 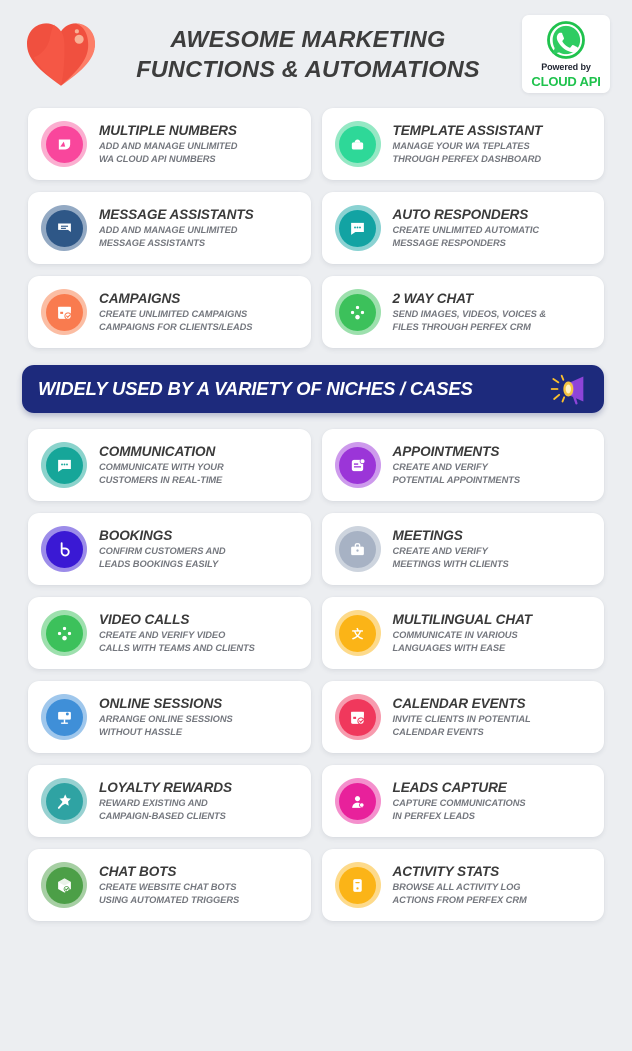 What do you see at coordinates (161, 704) in the screenshot?
I see `feature-card-title: ONLINE SESSIONS` at bounding box center [161, 704].